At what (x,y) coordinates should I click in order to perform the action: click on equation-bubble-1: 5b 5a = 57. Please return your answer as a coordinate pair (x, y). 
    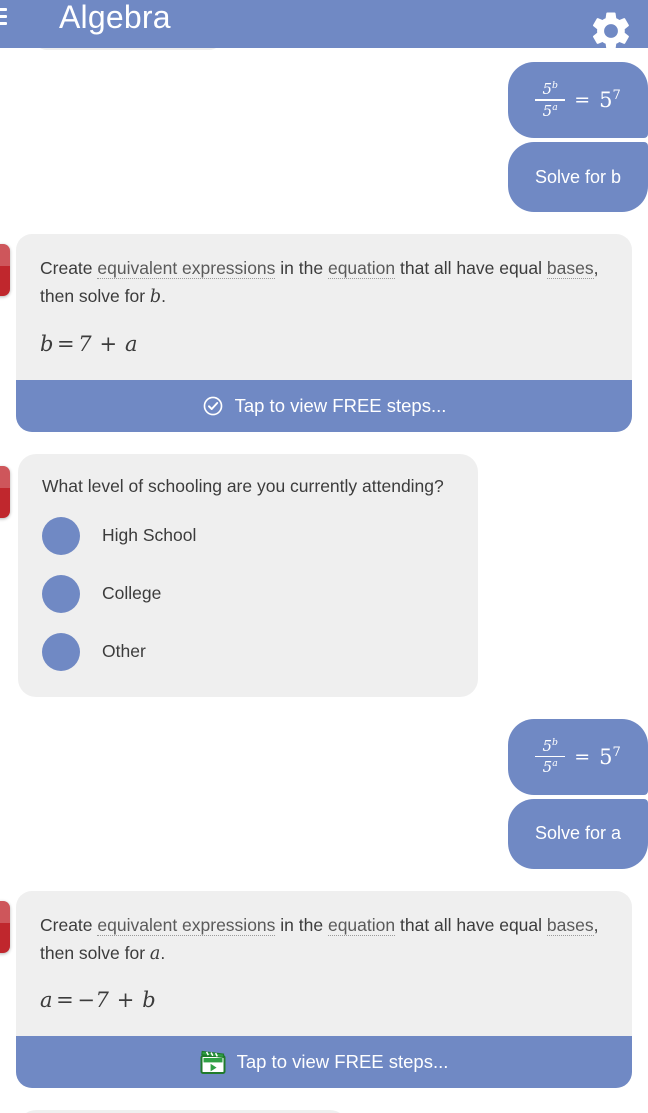
    Looking at the image, I should click on (578, 100).